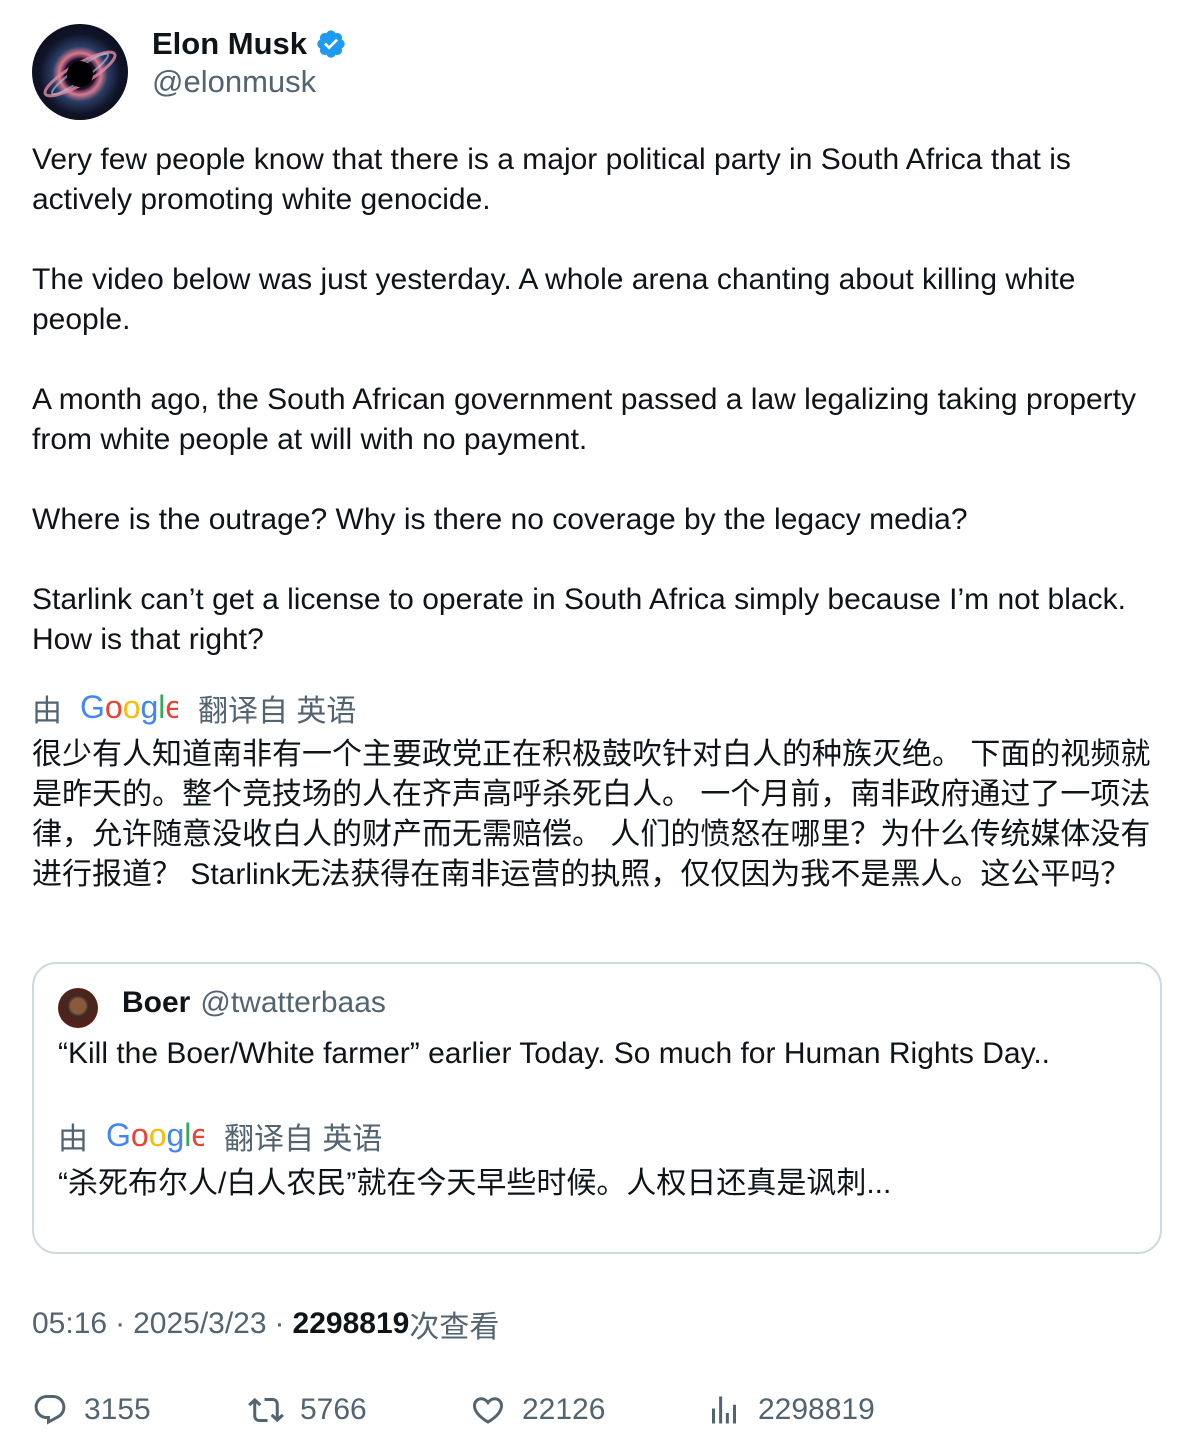 The height and width of the screenshot is (1456, 1196). I want to click on tweet-header: Elon Musk @elonmusk, so click(597, 72).